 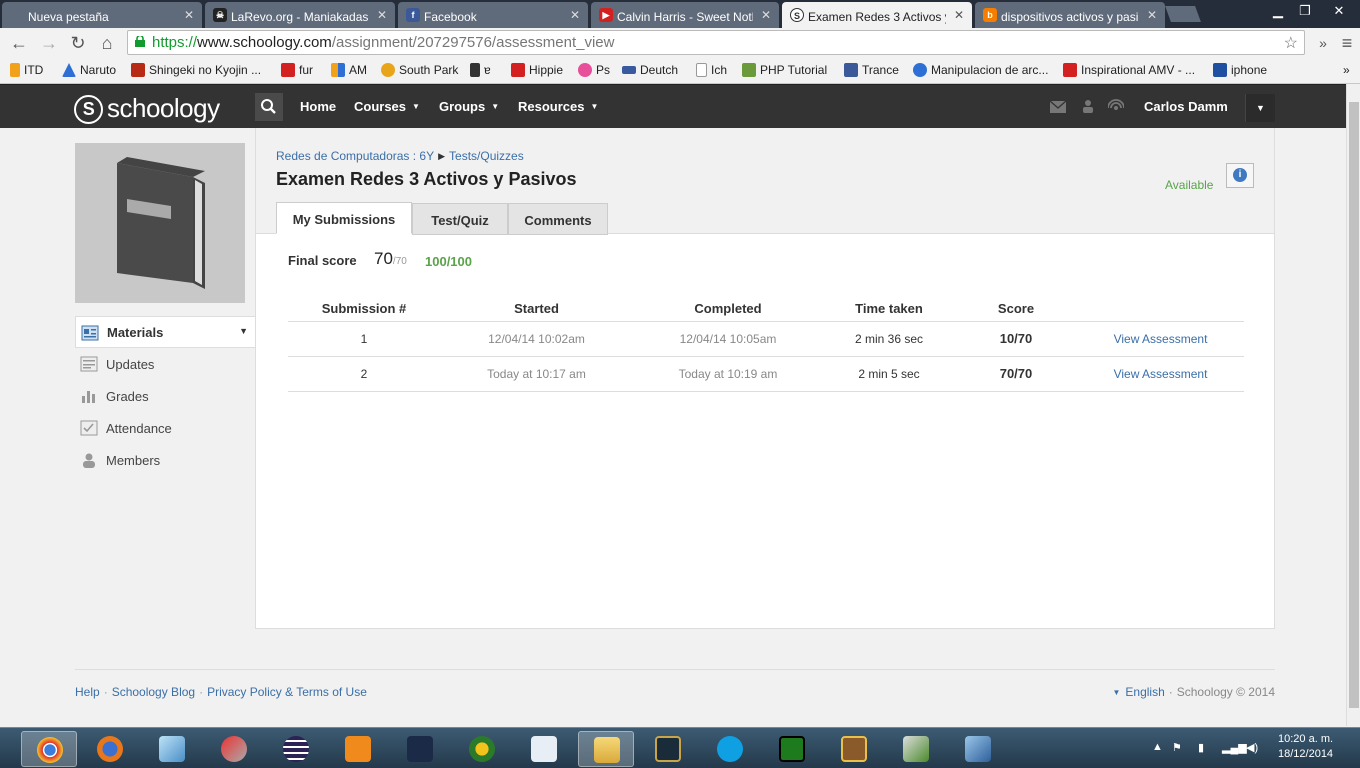 What do you see at coordinates (1305, 11) in the screenshot?
I see `restore-icon: ❐` at bounding box center [1305, 11].